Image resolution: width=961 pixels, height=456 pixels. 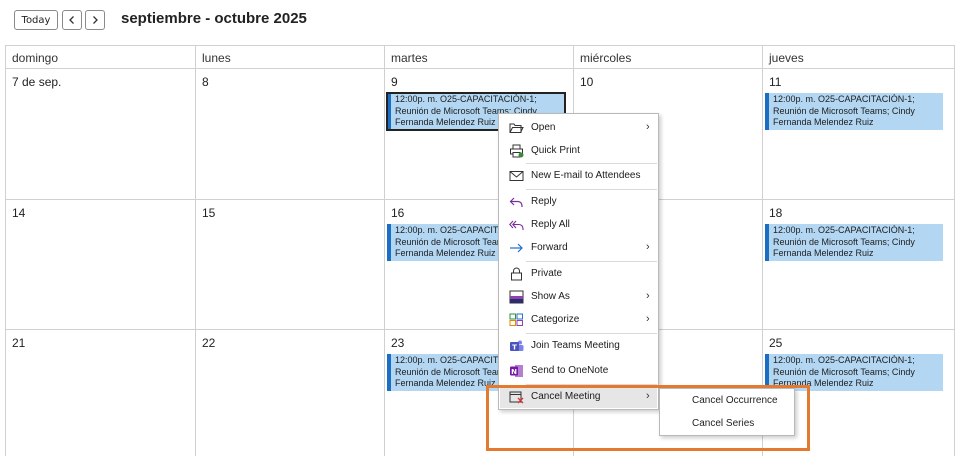 I want to click on menu-label: Join Teams Meeting, so click(x=575, y=345).